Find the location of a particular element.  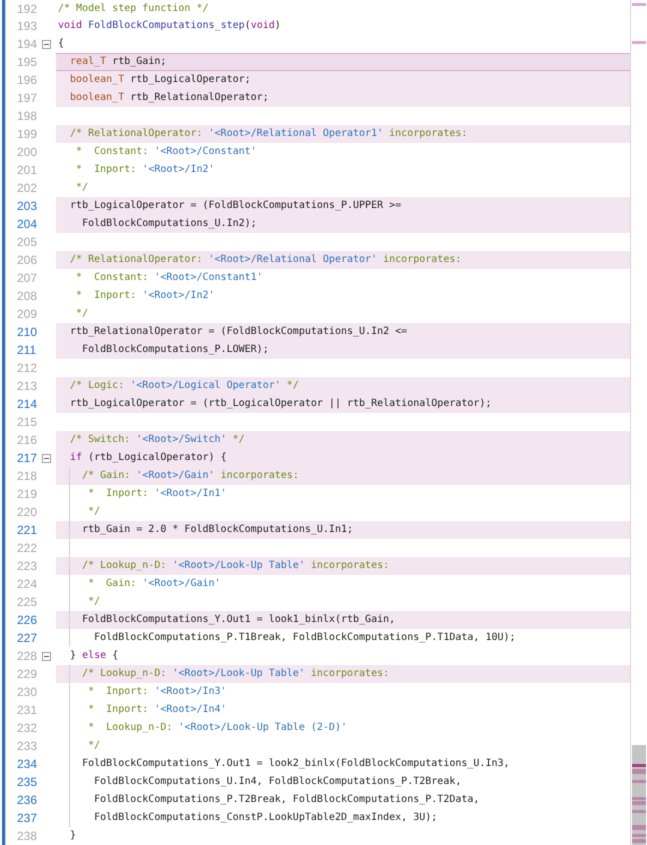

line-number: 201 is located at coordinates (27, 170).